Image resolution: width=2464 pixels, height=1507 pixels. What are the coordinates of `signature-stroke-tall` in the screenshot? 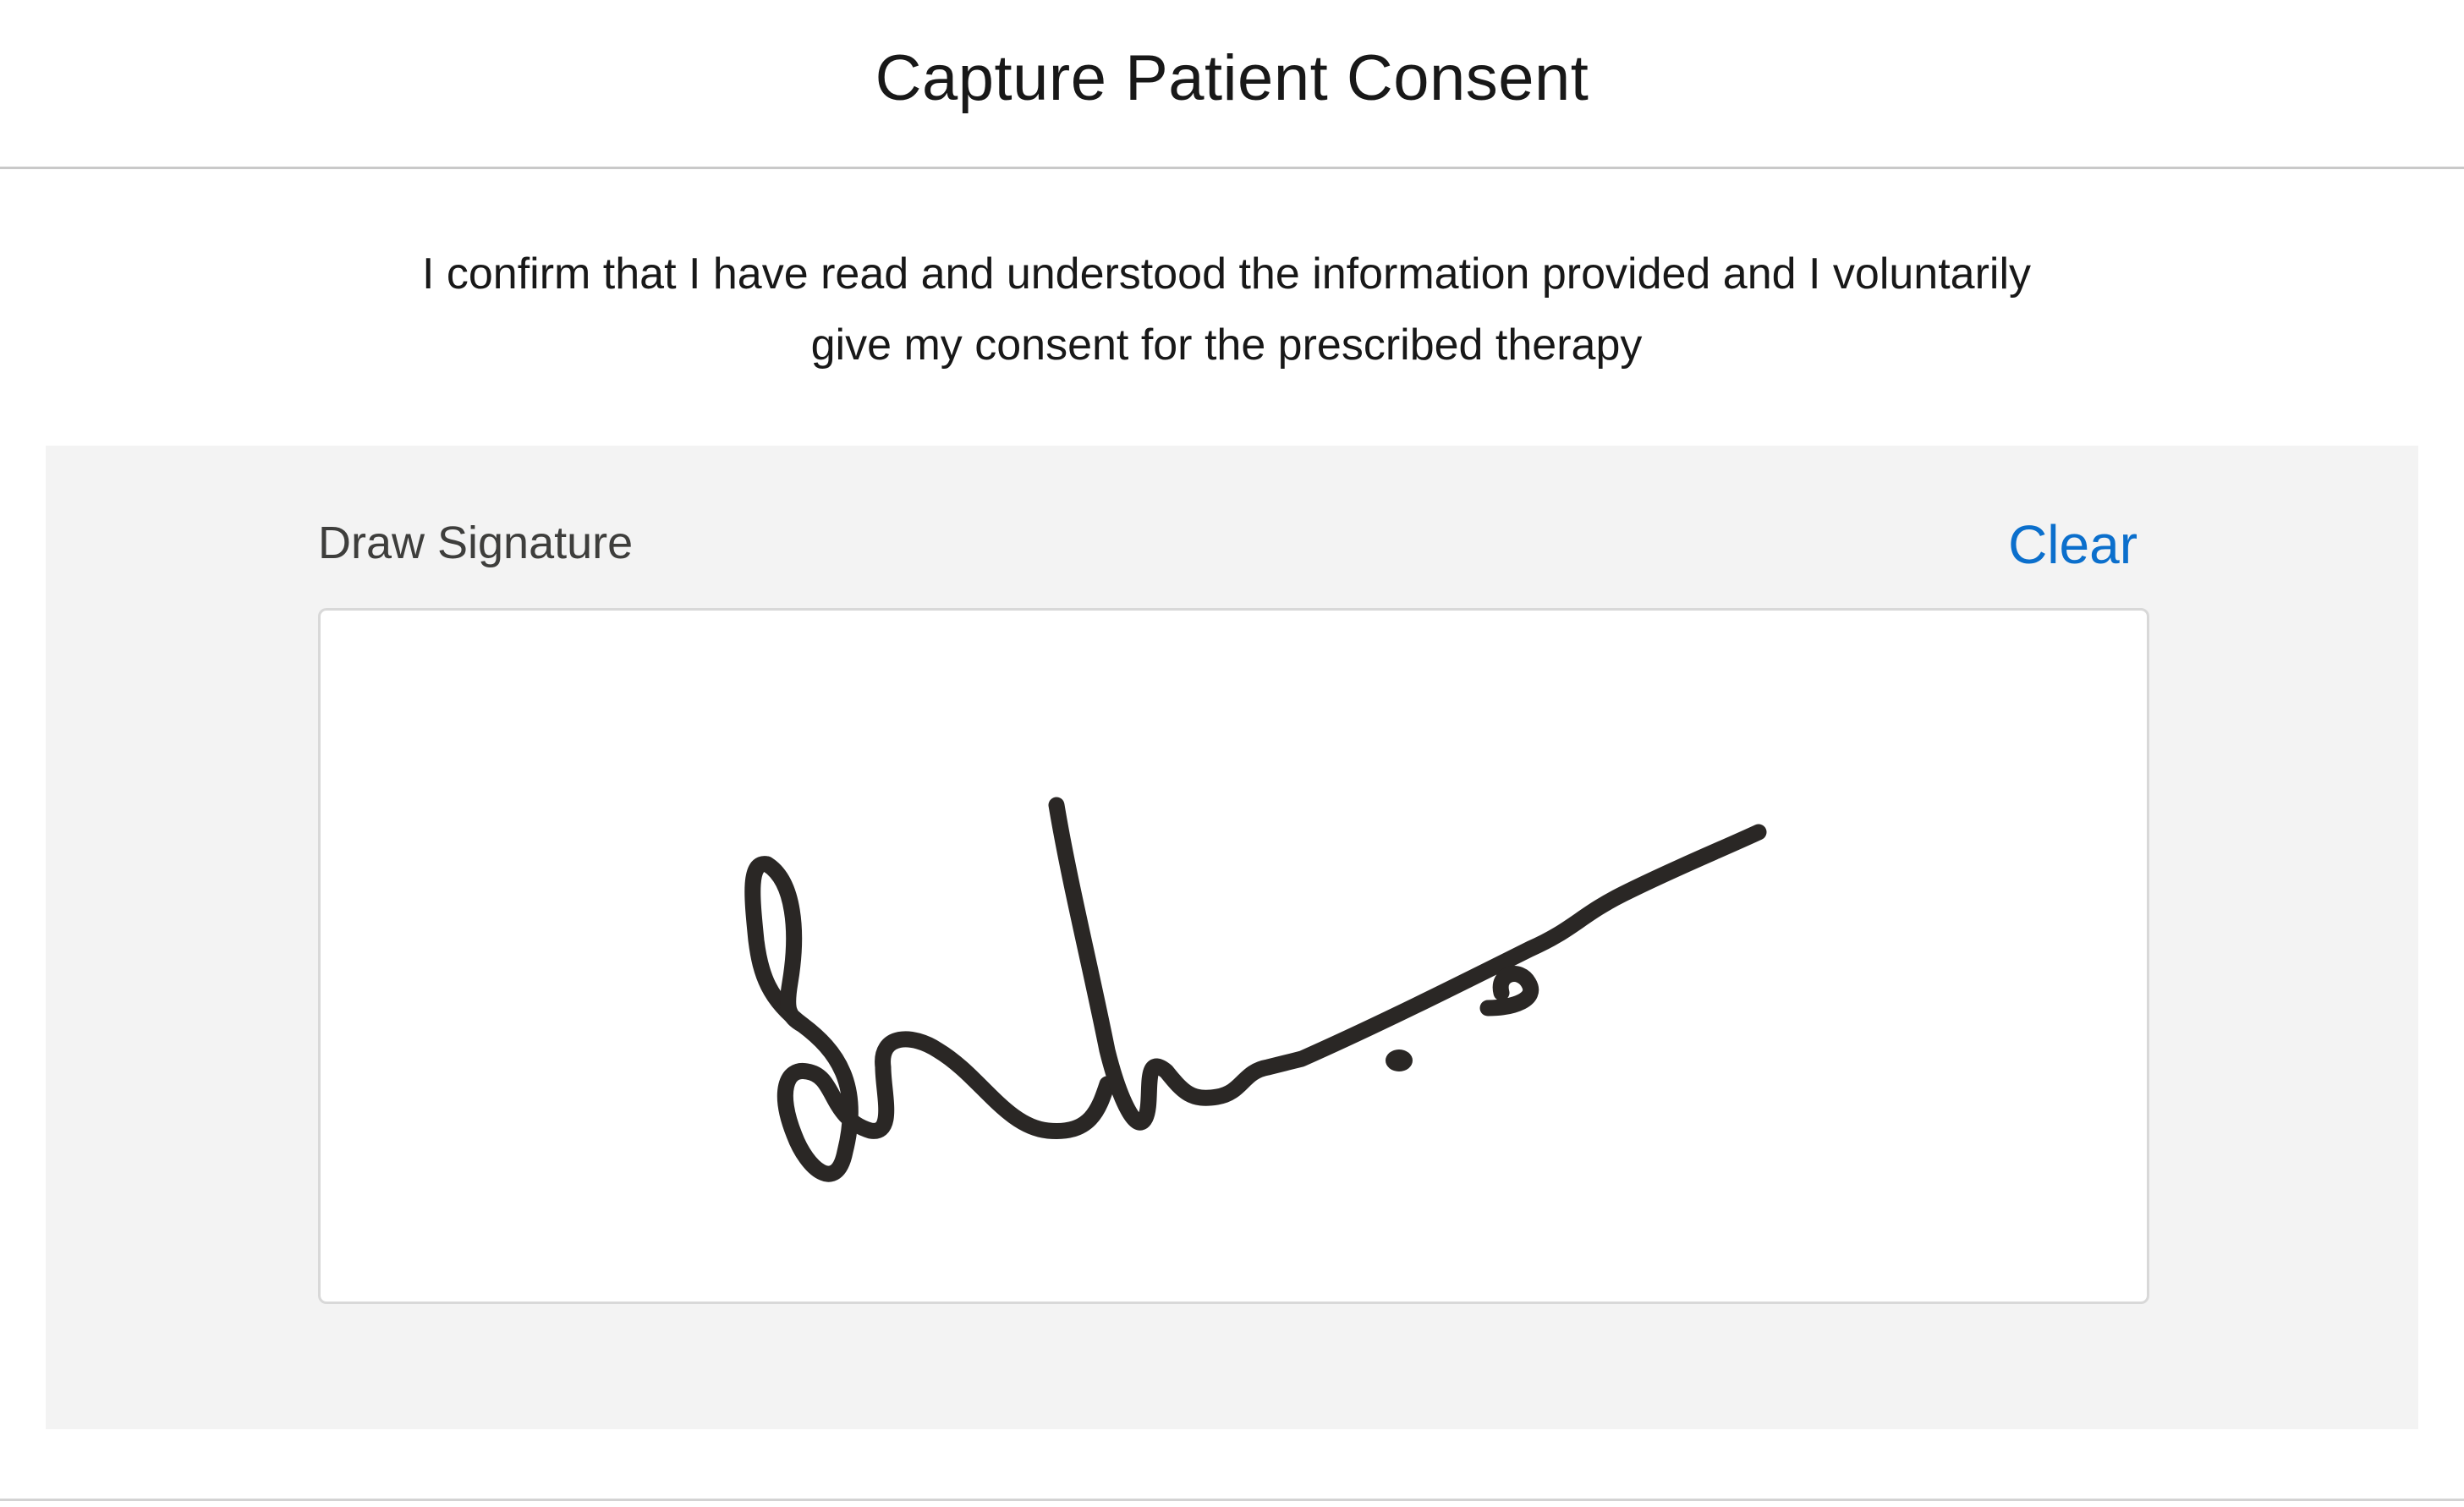 It's located at (1407, 964).